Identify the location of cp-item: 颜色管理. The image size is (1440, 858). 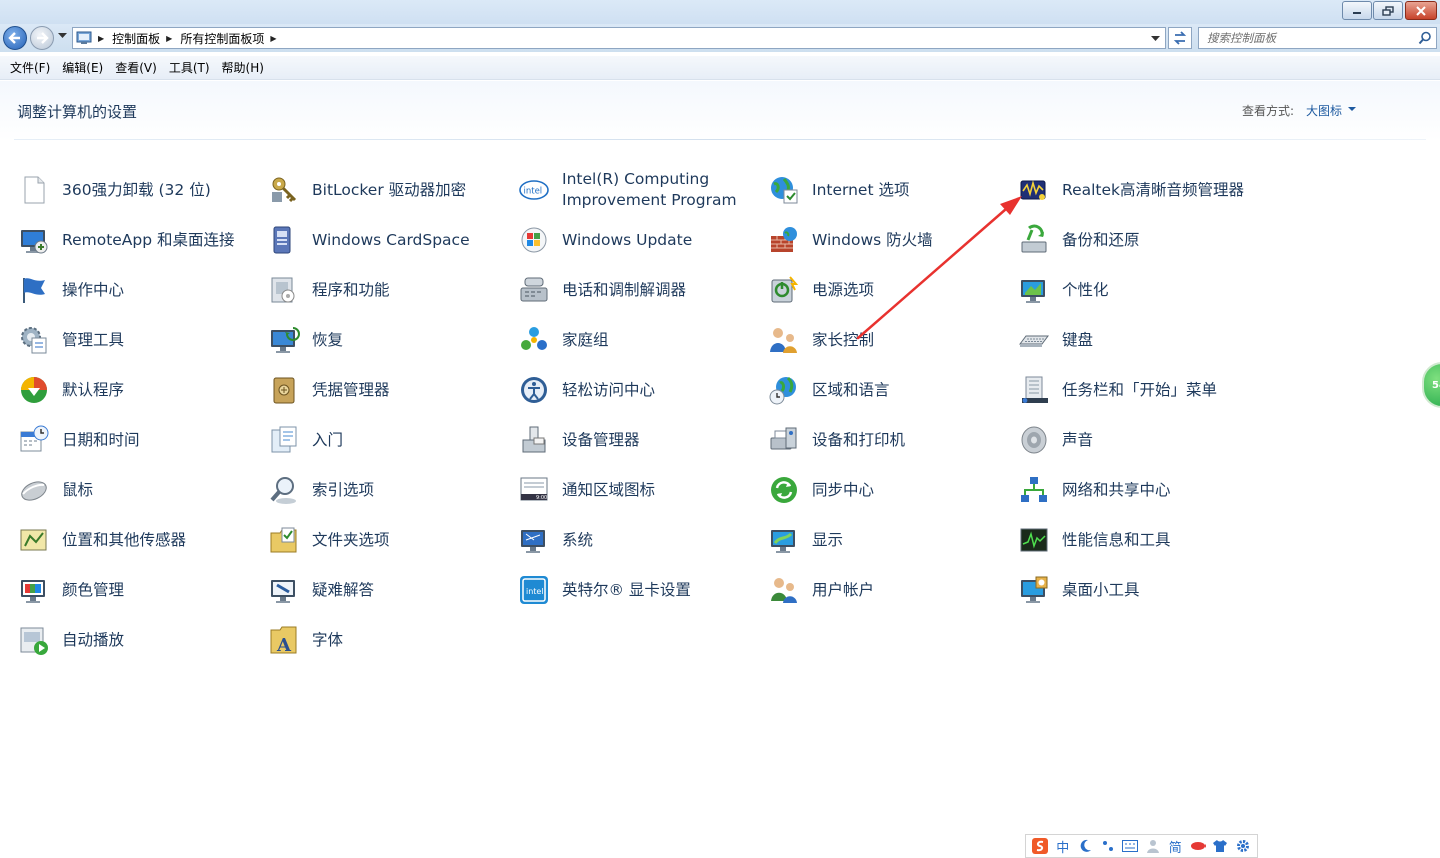
(141, 590).